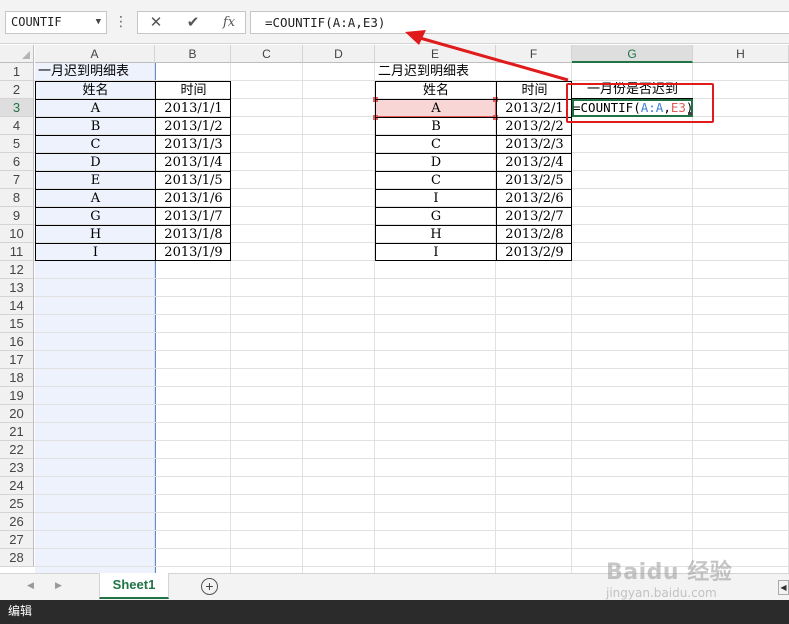 The width and height of the screenshot is (789, 624). I want to click on column-header-g: G, so click(632, 54).